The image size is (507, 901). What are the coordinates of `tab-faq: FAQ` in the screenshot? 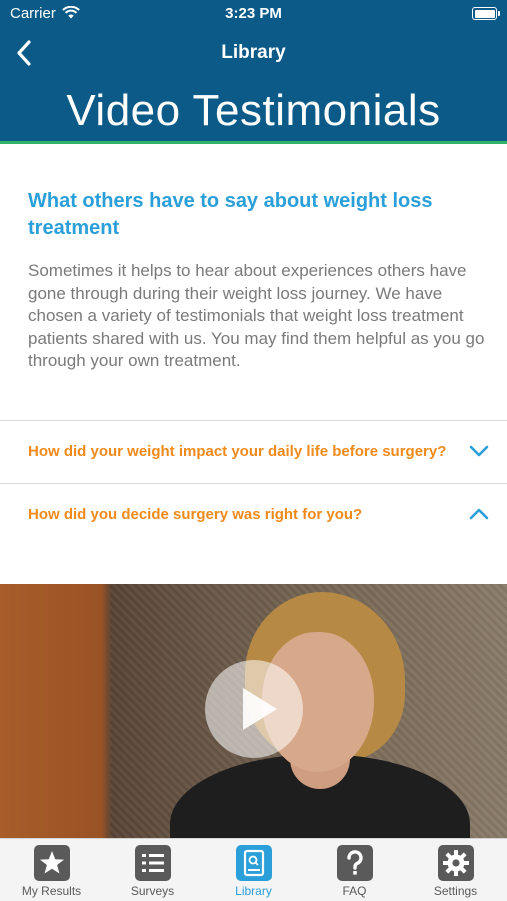 It's located at (354, 870).